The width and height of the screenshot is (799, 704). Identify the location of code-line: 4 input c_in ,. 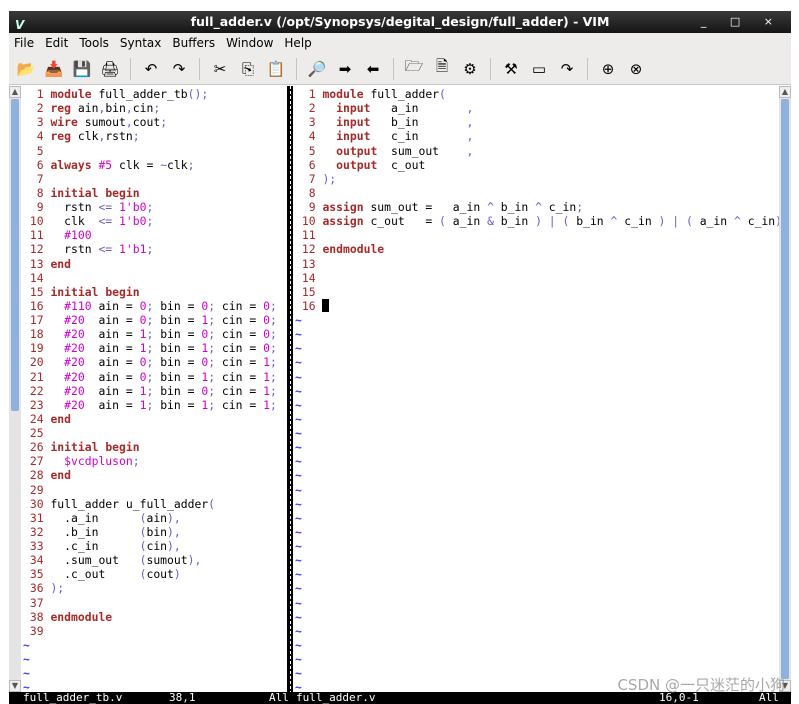
(537, 136).